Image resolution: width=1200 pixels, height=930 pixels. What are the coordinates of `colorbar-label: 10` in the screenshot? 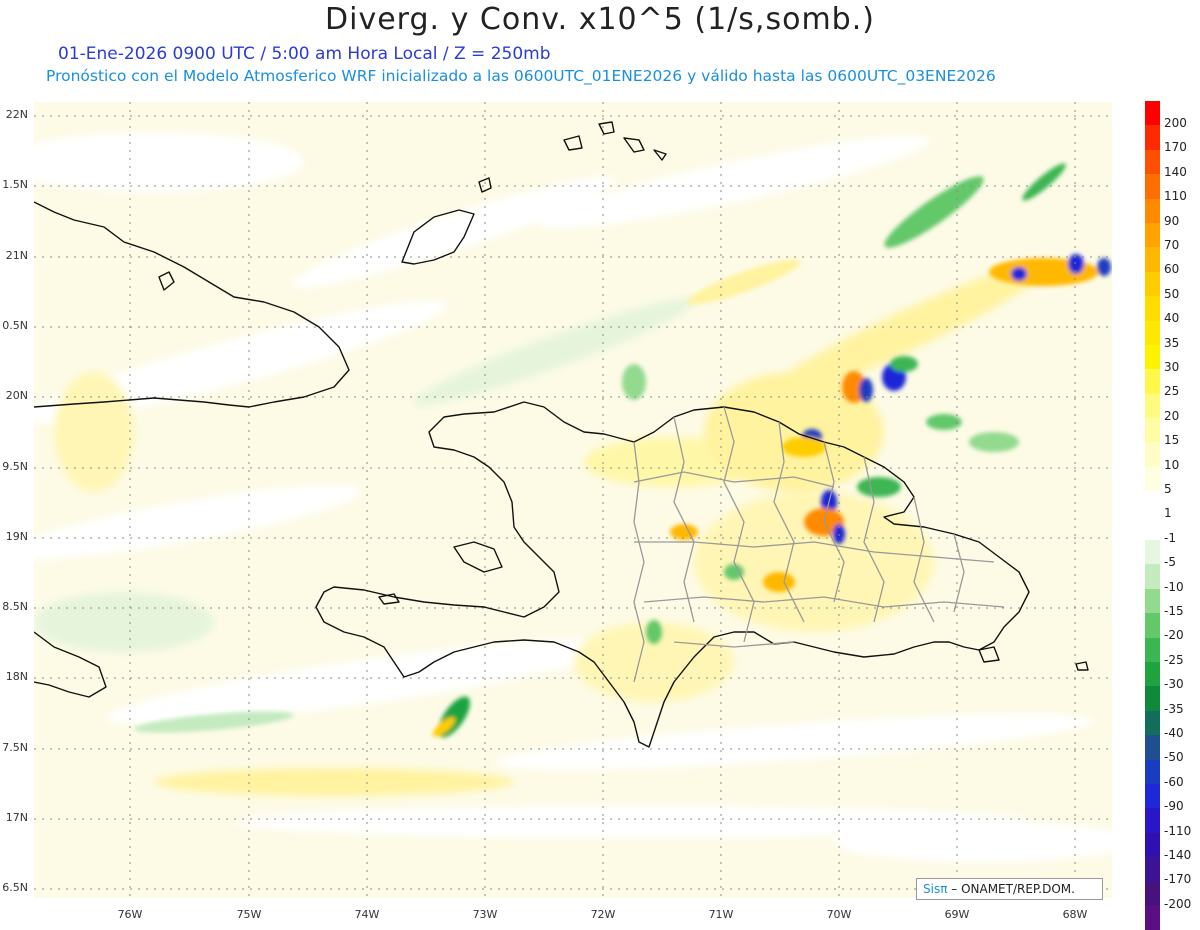 It's located at (1172, 464).